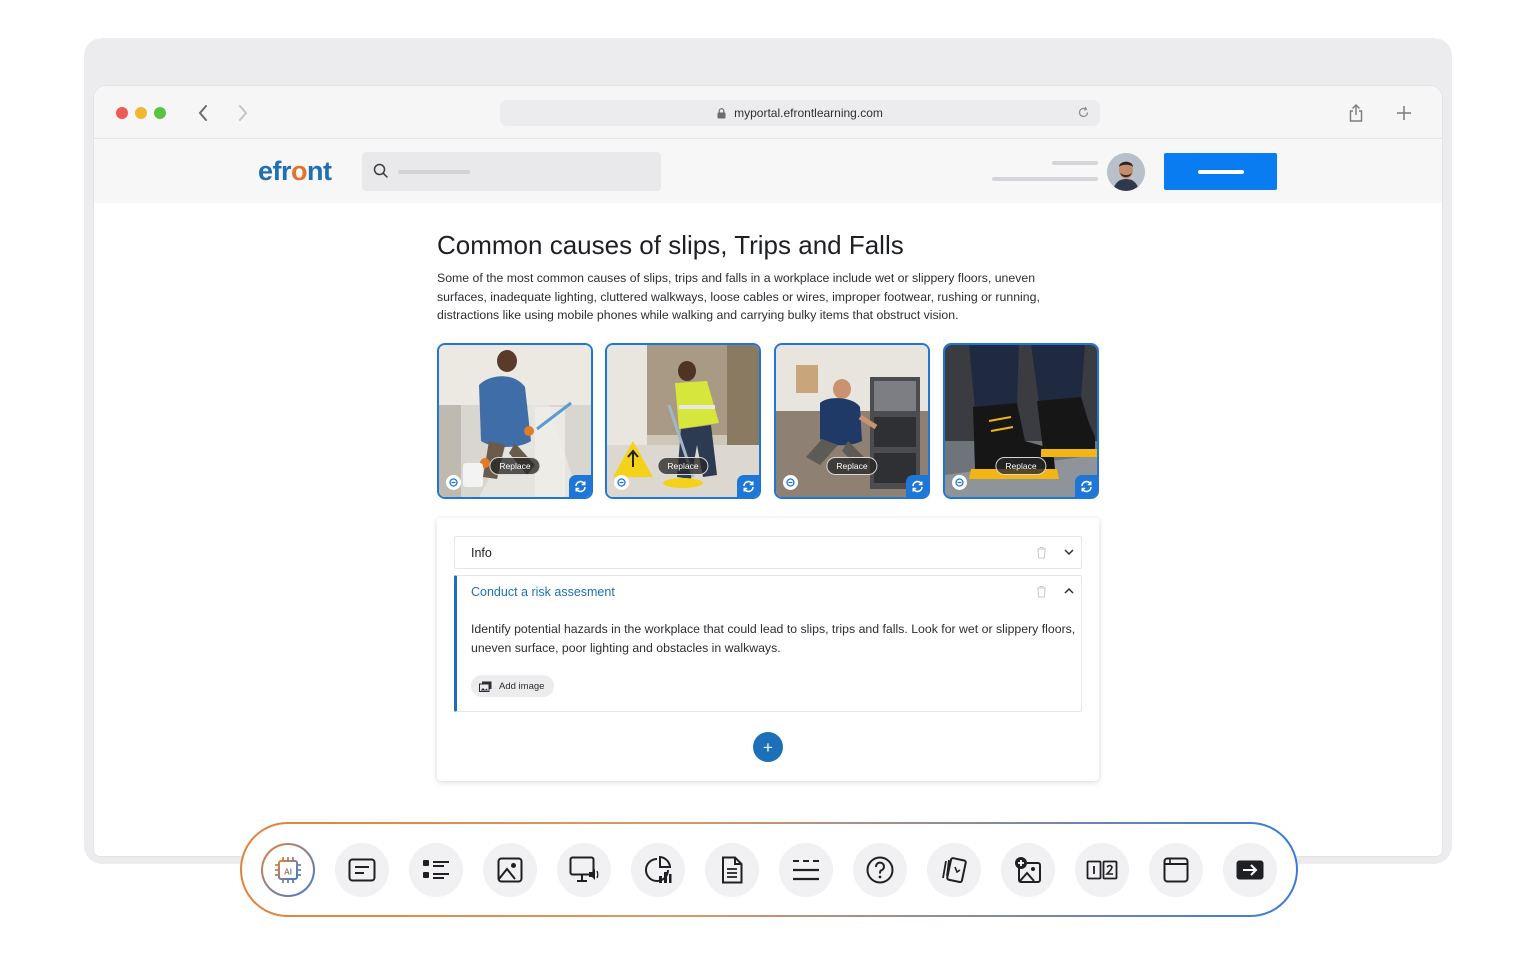 Image resolution: width=1536 pixels, height=973 pixels. I want to click on url-text: myportal.efrontlearning.com, so click(808, 113).